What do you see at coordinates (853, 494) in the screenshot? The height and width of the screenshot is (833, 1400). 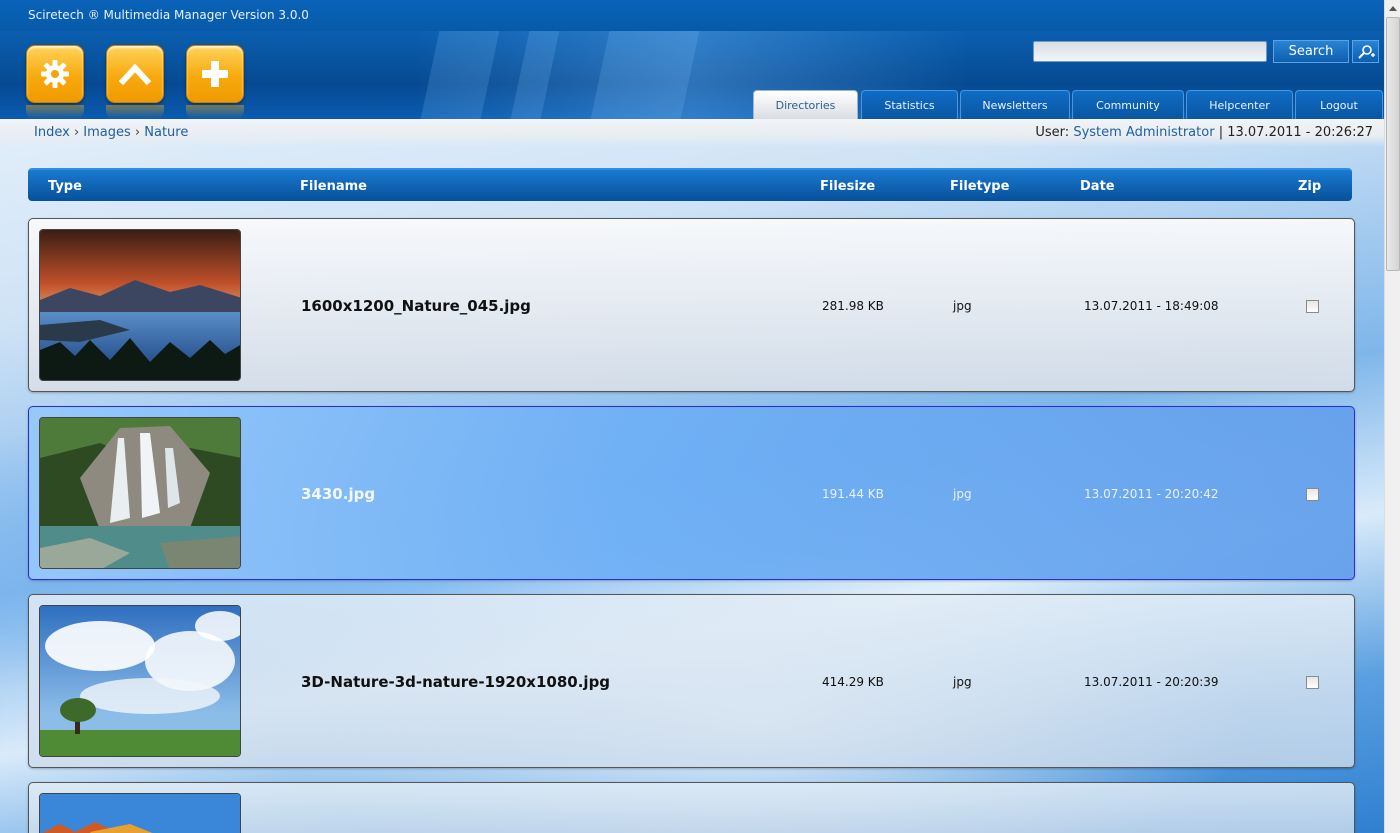 I see `filesize: 191.44 KB` at bounding box center [853, 494].